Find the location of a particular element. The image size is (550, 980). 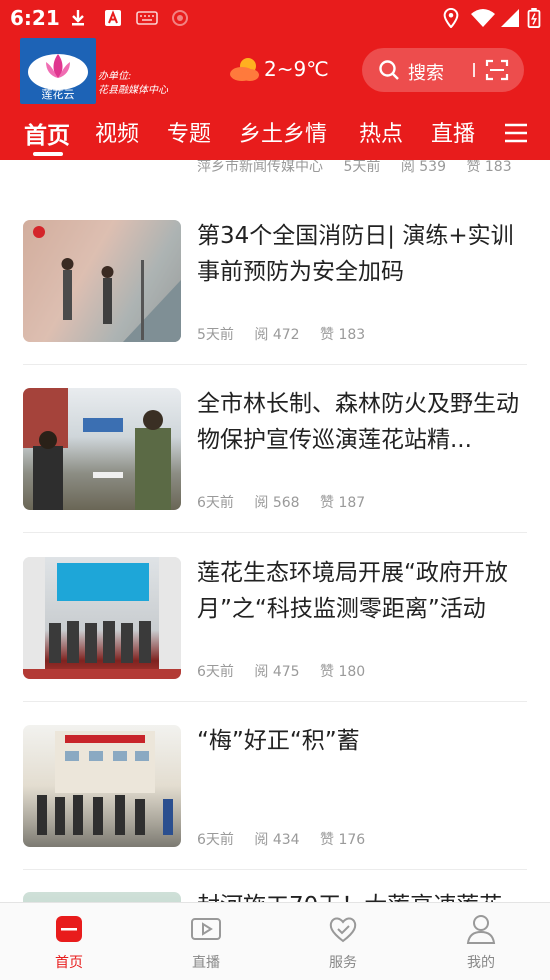

news-title: 第34个全国消防日| 演练+实训 事前预防为安全加码 is located at coordinates (362, 254).